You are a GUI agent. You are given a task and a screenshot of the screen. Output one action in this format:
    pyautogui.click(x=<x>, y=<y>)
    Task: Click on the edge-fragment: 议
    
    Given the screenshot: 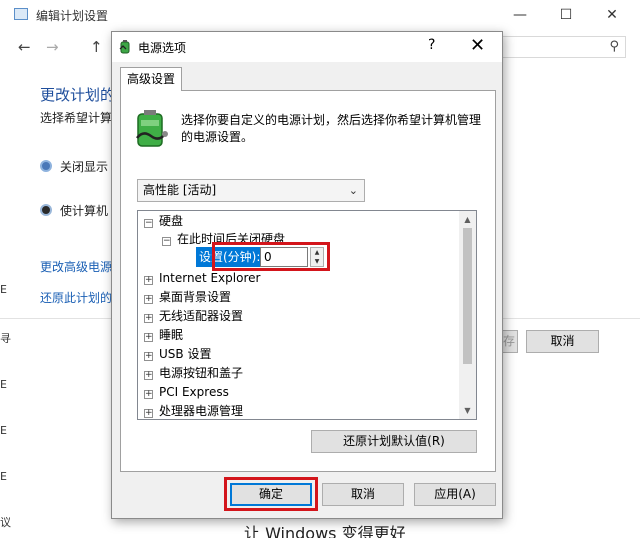 What is the action you would take?
    pyautogui.click(x=5, y=522)
    